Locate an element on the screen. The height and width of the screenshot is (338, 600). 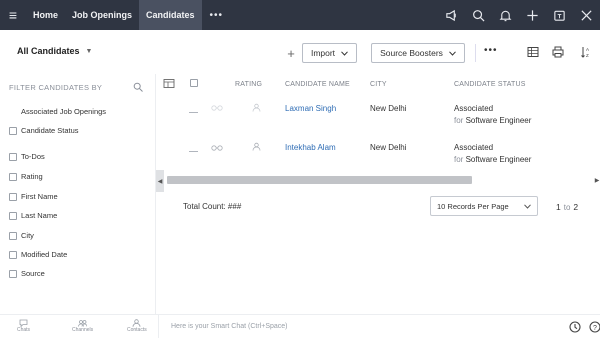
table-view-icon is located at coordinates (533, 52).